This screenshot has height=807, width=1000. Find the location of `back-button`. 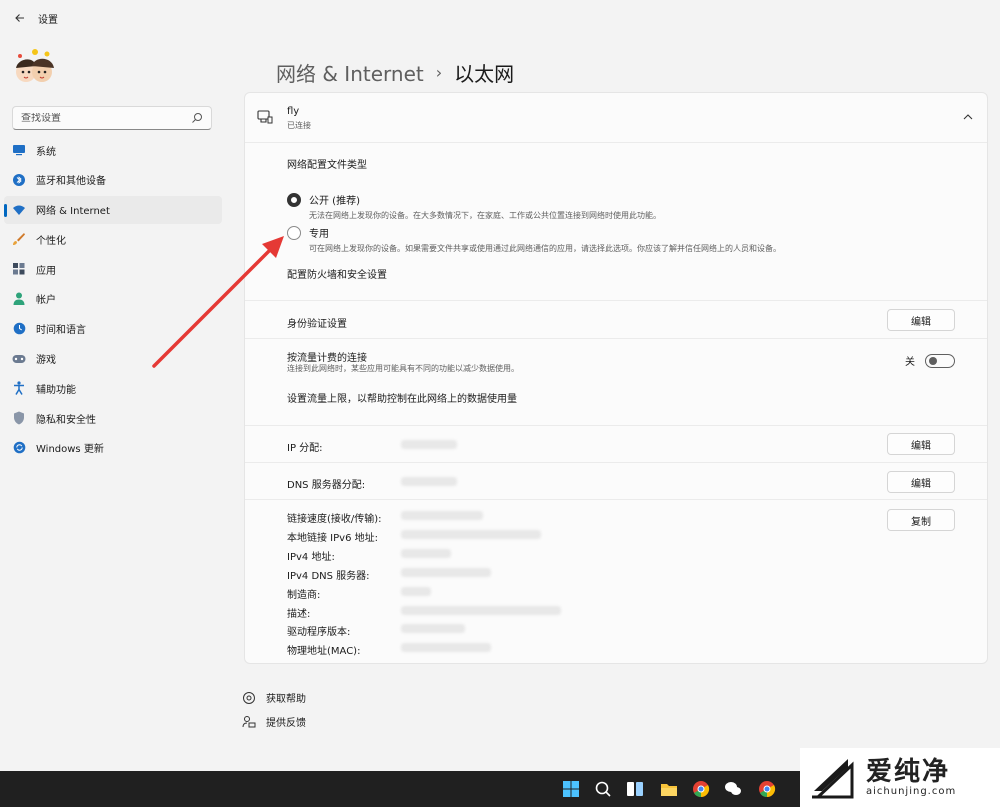

back-button is located at coordinates (20, 18).